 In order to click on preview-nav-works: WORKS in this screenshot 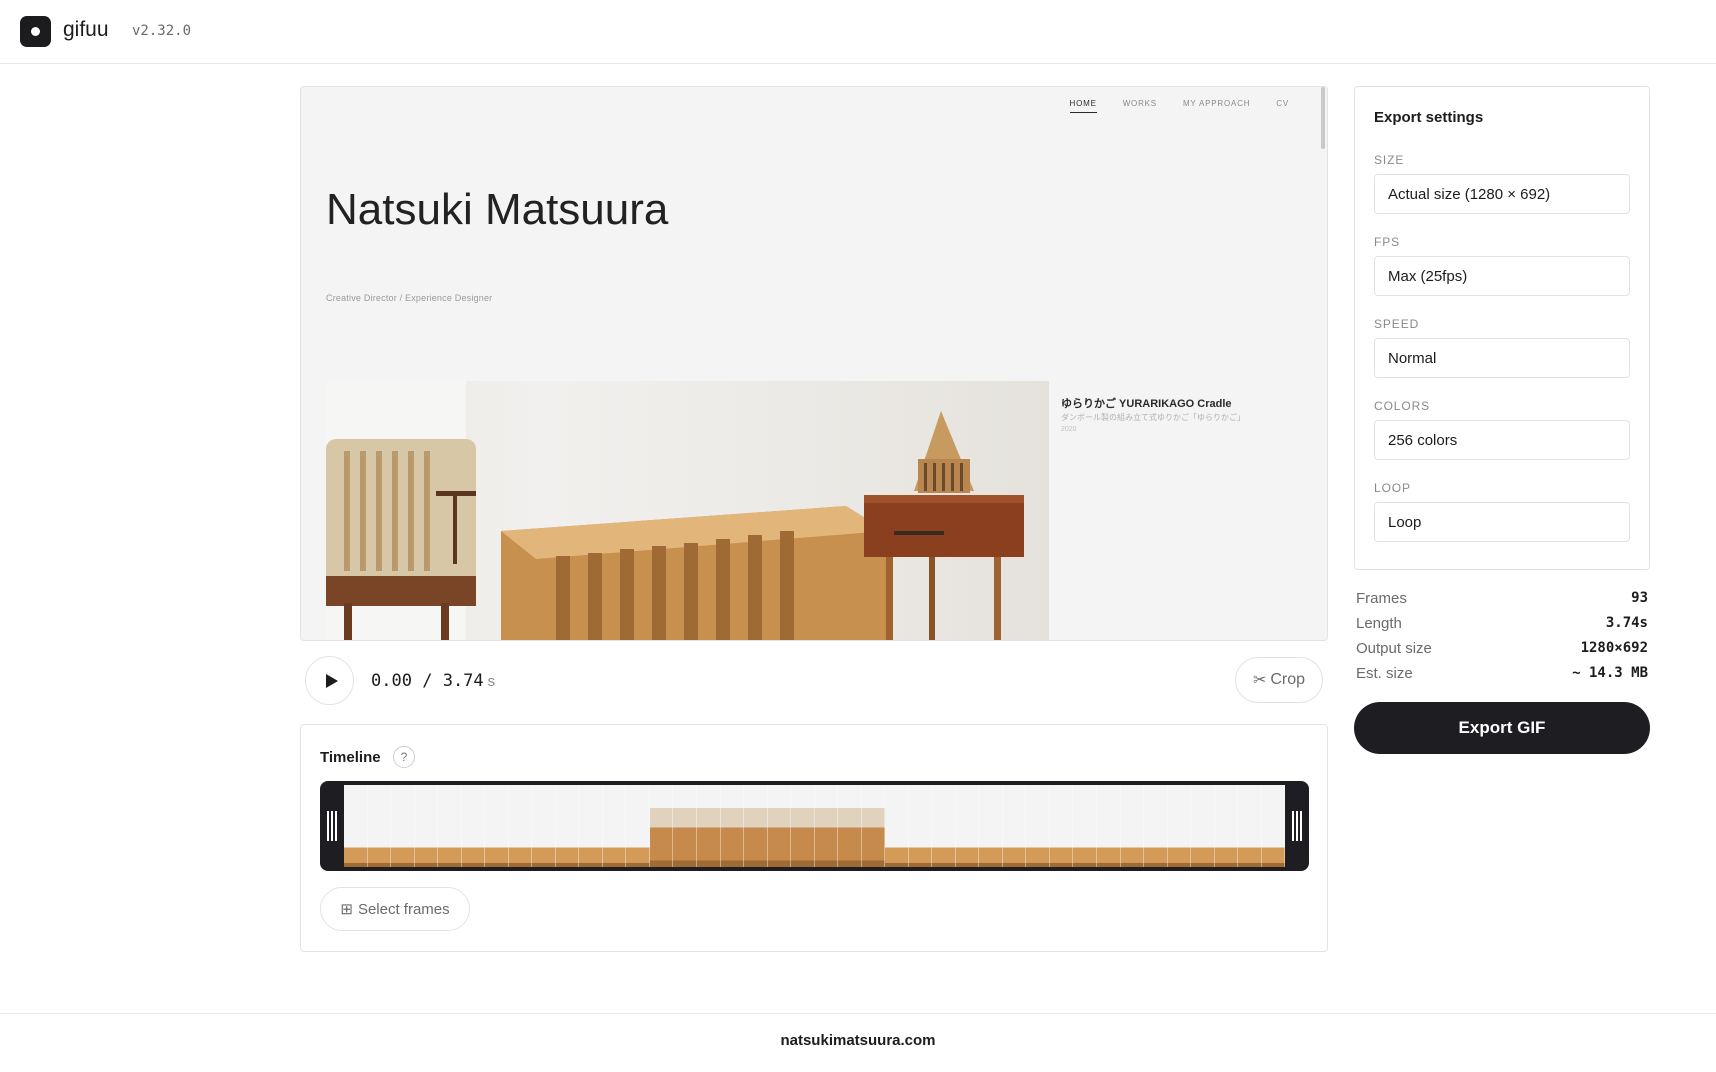, I will do `click(1139, 103)`.